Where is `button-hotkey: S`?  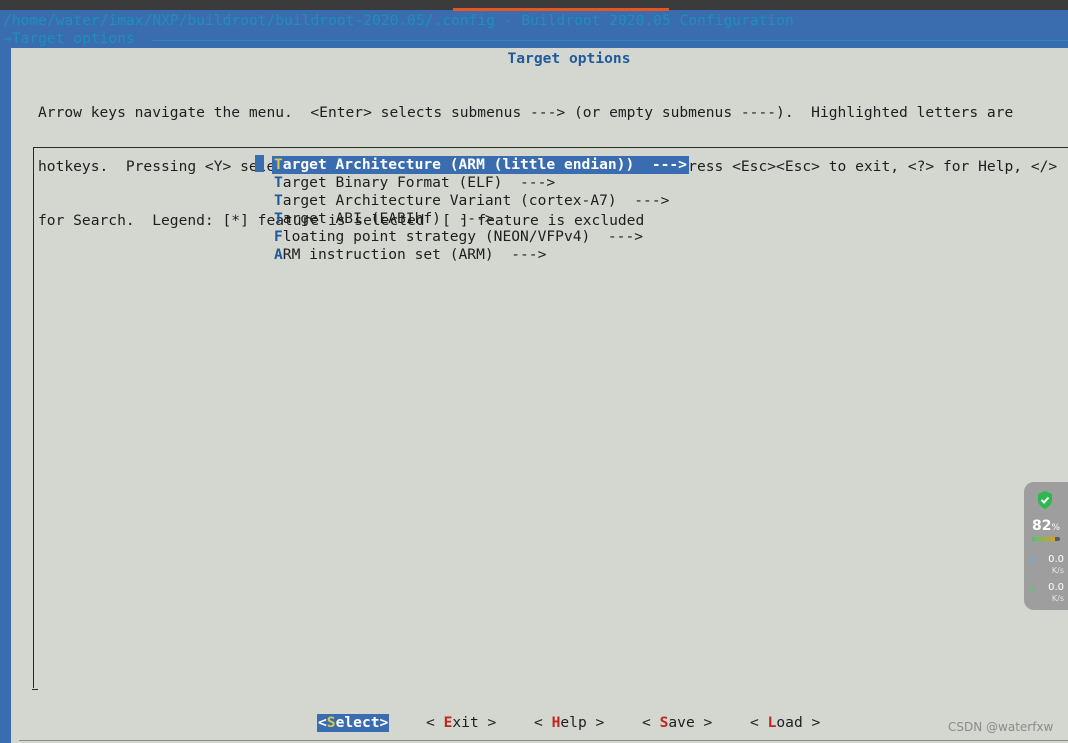
button-hotkey: S is located at coordinates (331, 722).